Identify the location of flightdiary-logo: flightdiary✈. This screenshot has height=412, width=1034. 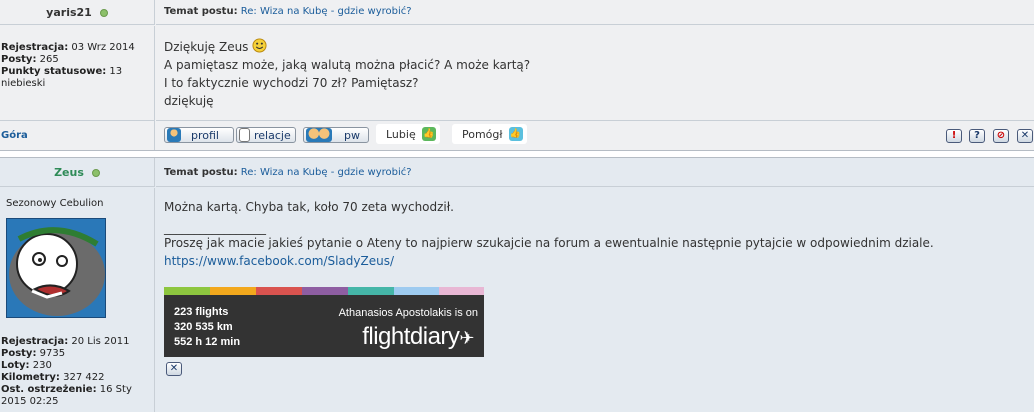
(418, 336).